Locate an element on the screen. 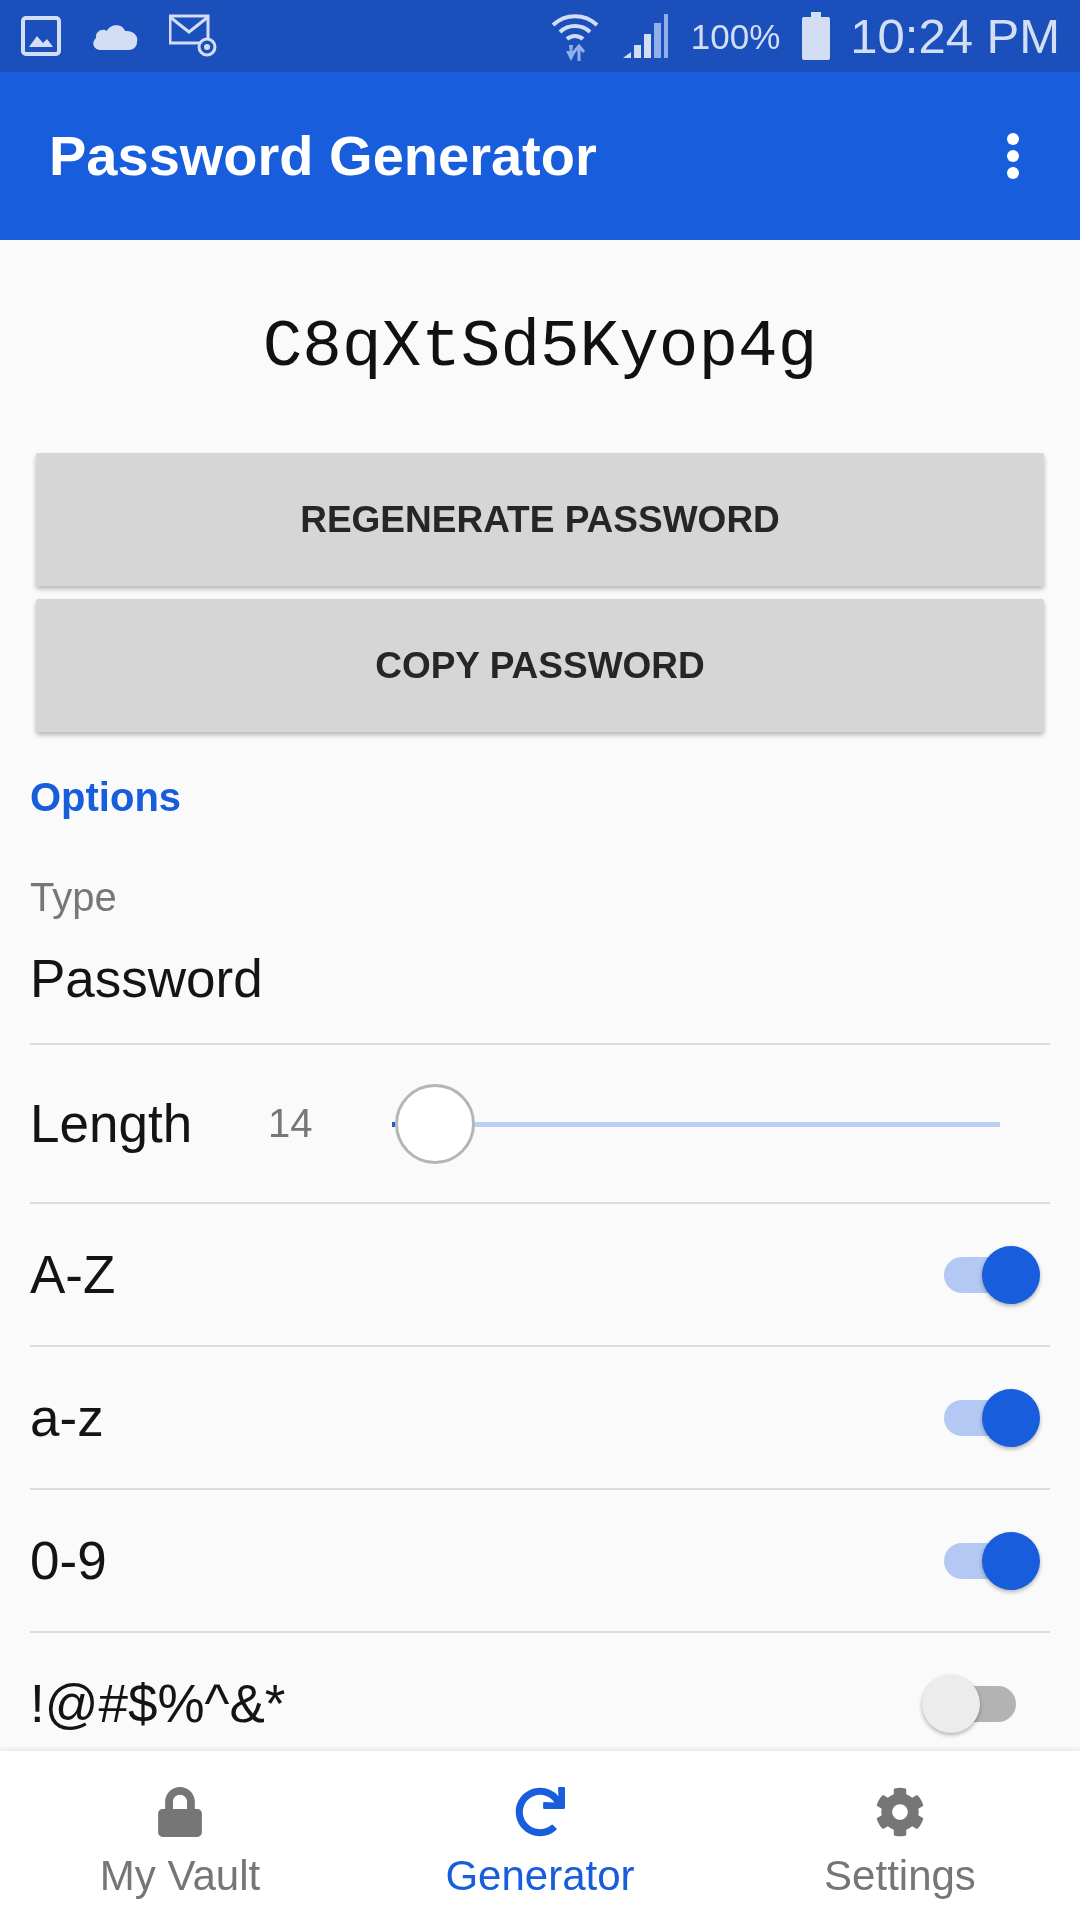  app-title: Password Generator is located at coordinates (323, 156).